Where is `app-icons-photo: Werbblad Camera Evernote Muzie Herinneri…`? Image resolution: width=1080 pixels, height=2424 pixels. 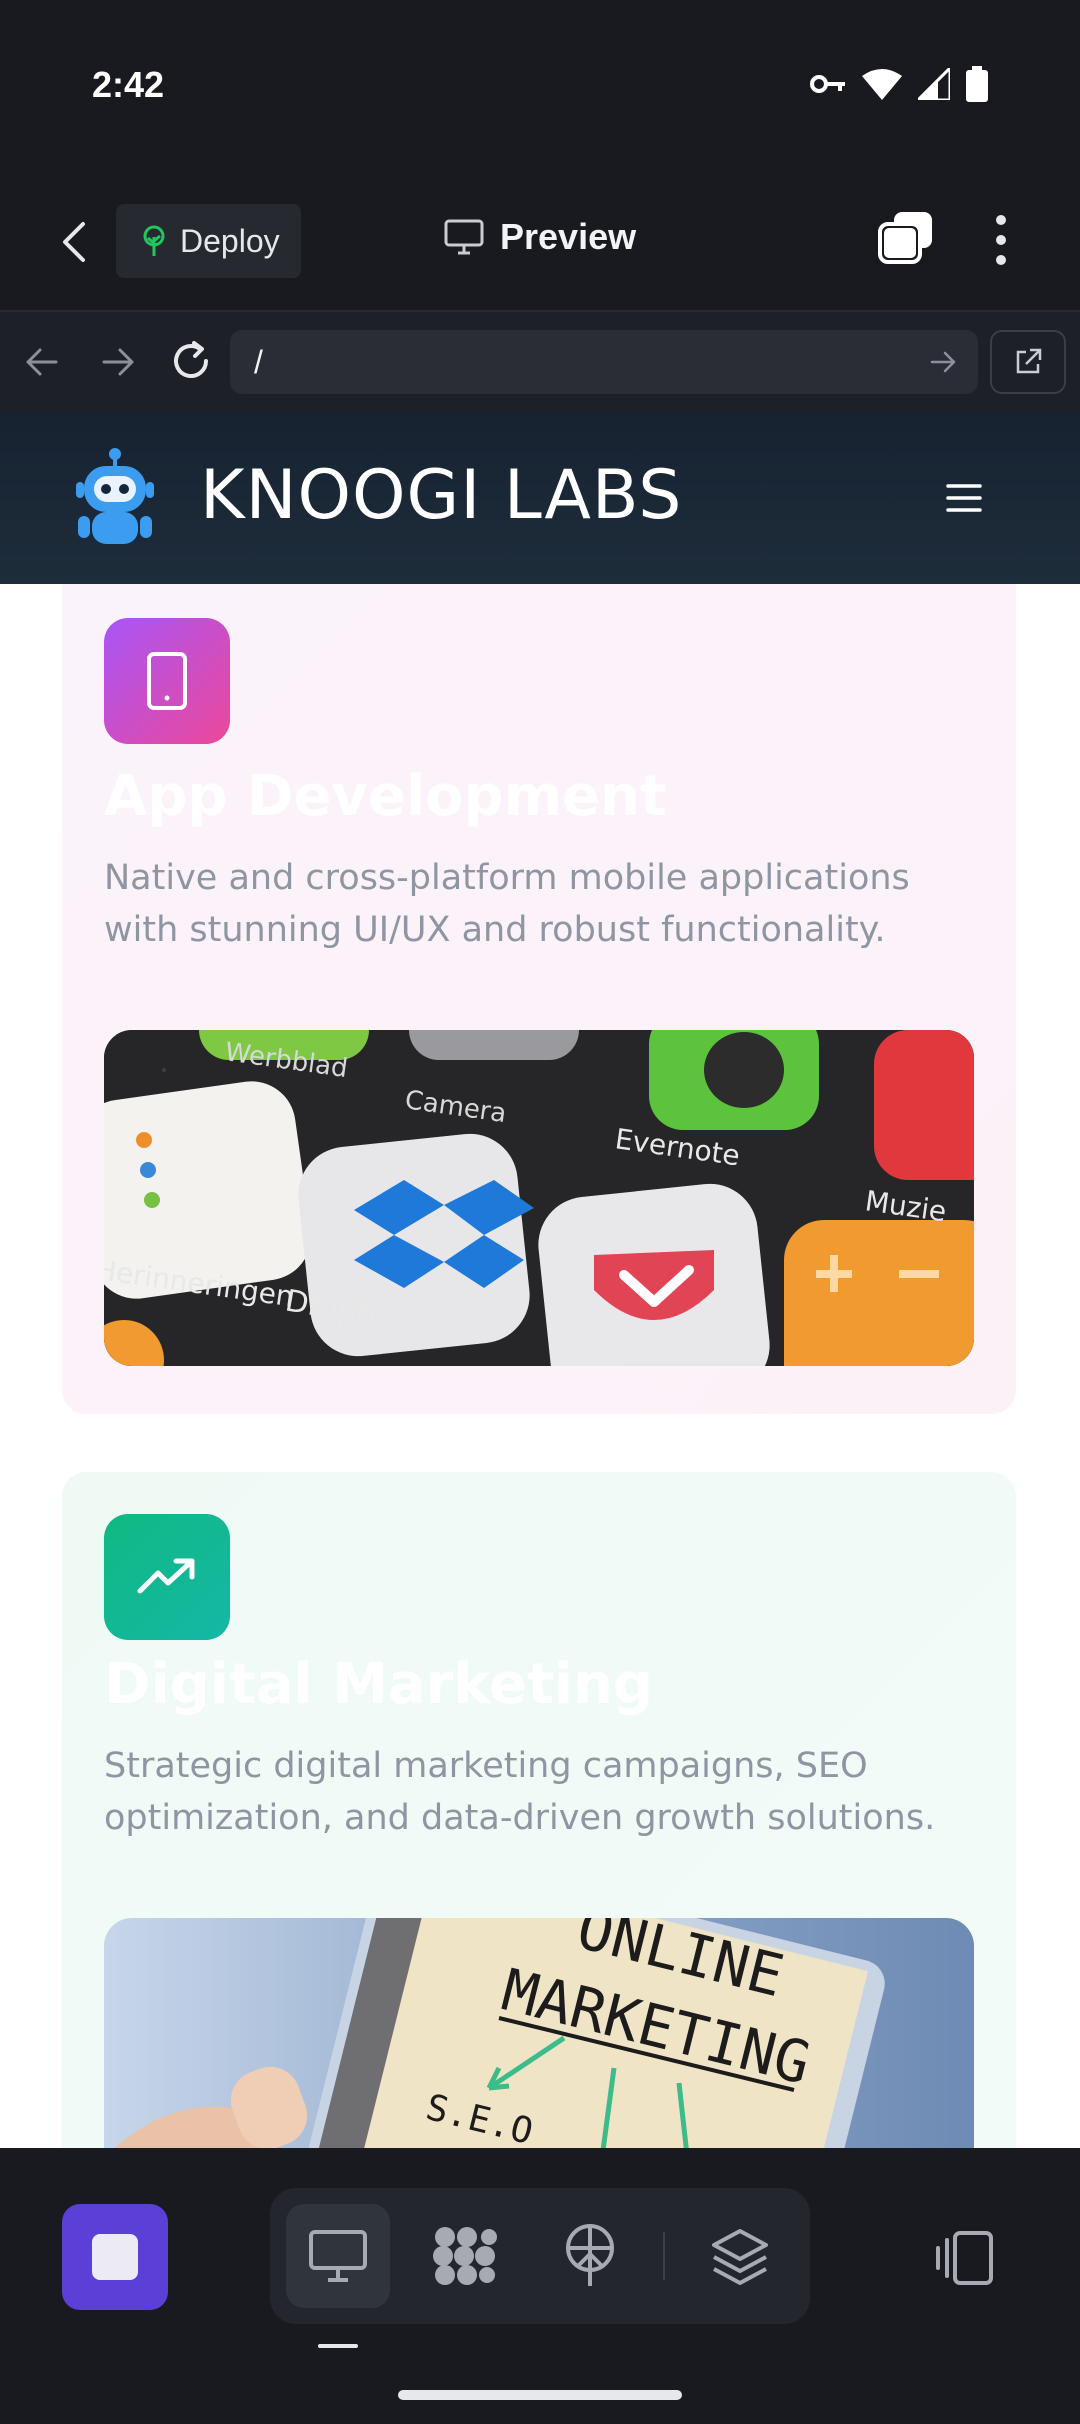 app-icons-photo: Werbblad Camera Evernote Muzie Herinneri… is located at coordinates (539, 1198).